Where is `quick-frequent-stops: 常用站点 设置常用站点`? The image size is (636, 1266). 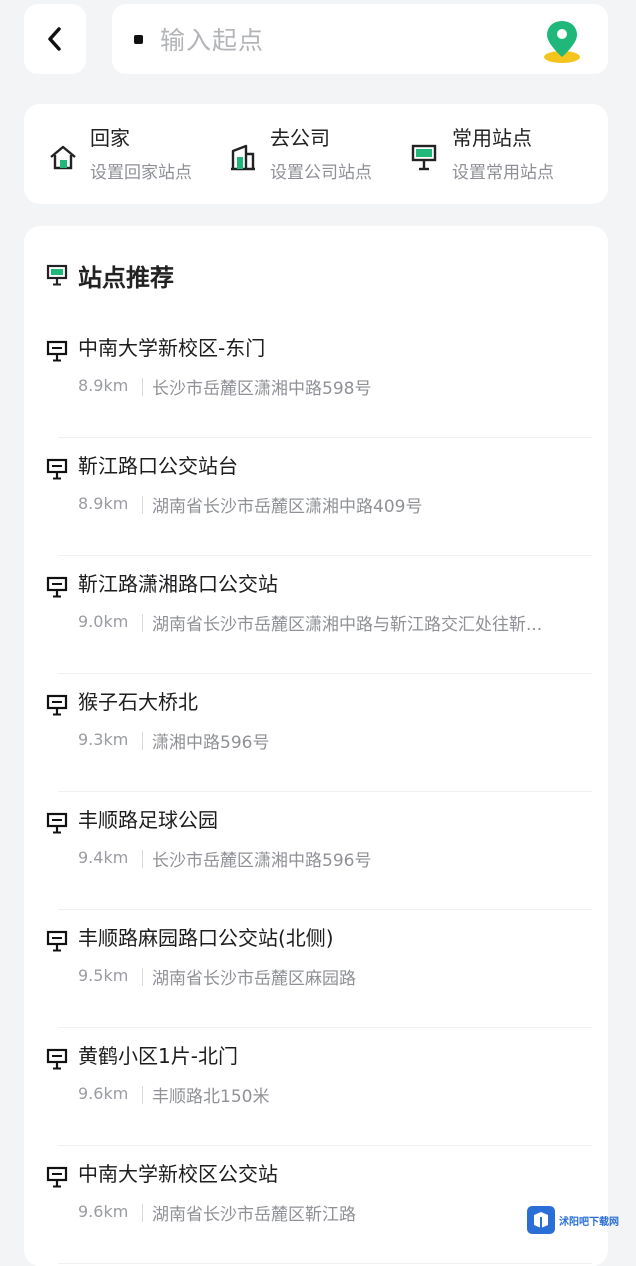 quick-frequent-stops: 常用站点 设置常用站点 is located at coordinates (500, 155).